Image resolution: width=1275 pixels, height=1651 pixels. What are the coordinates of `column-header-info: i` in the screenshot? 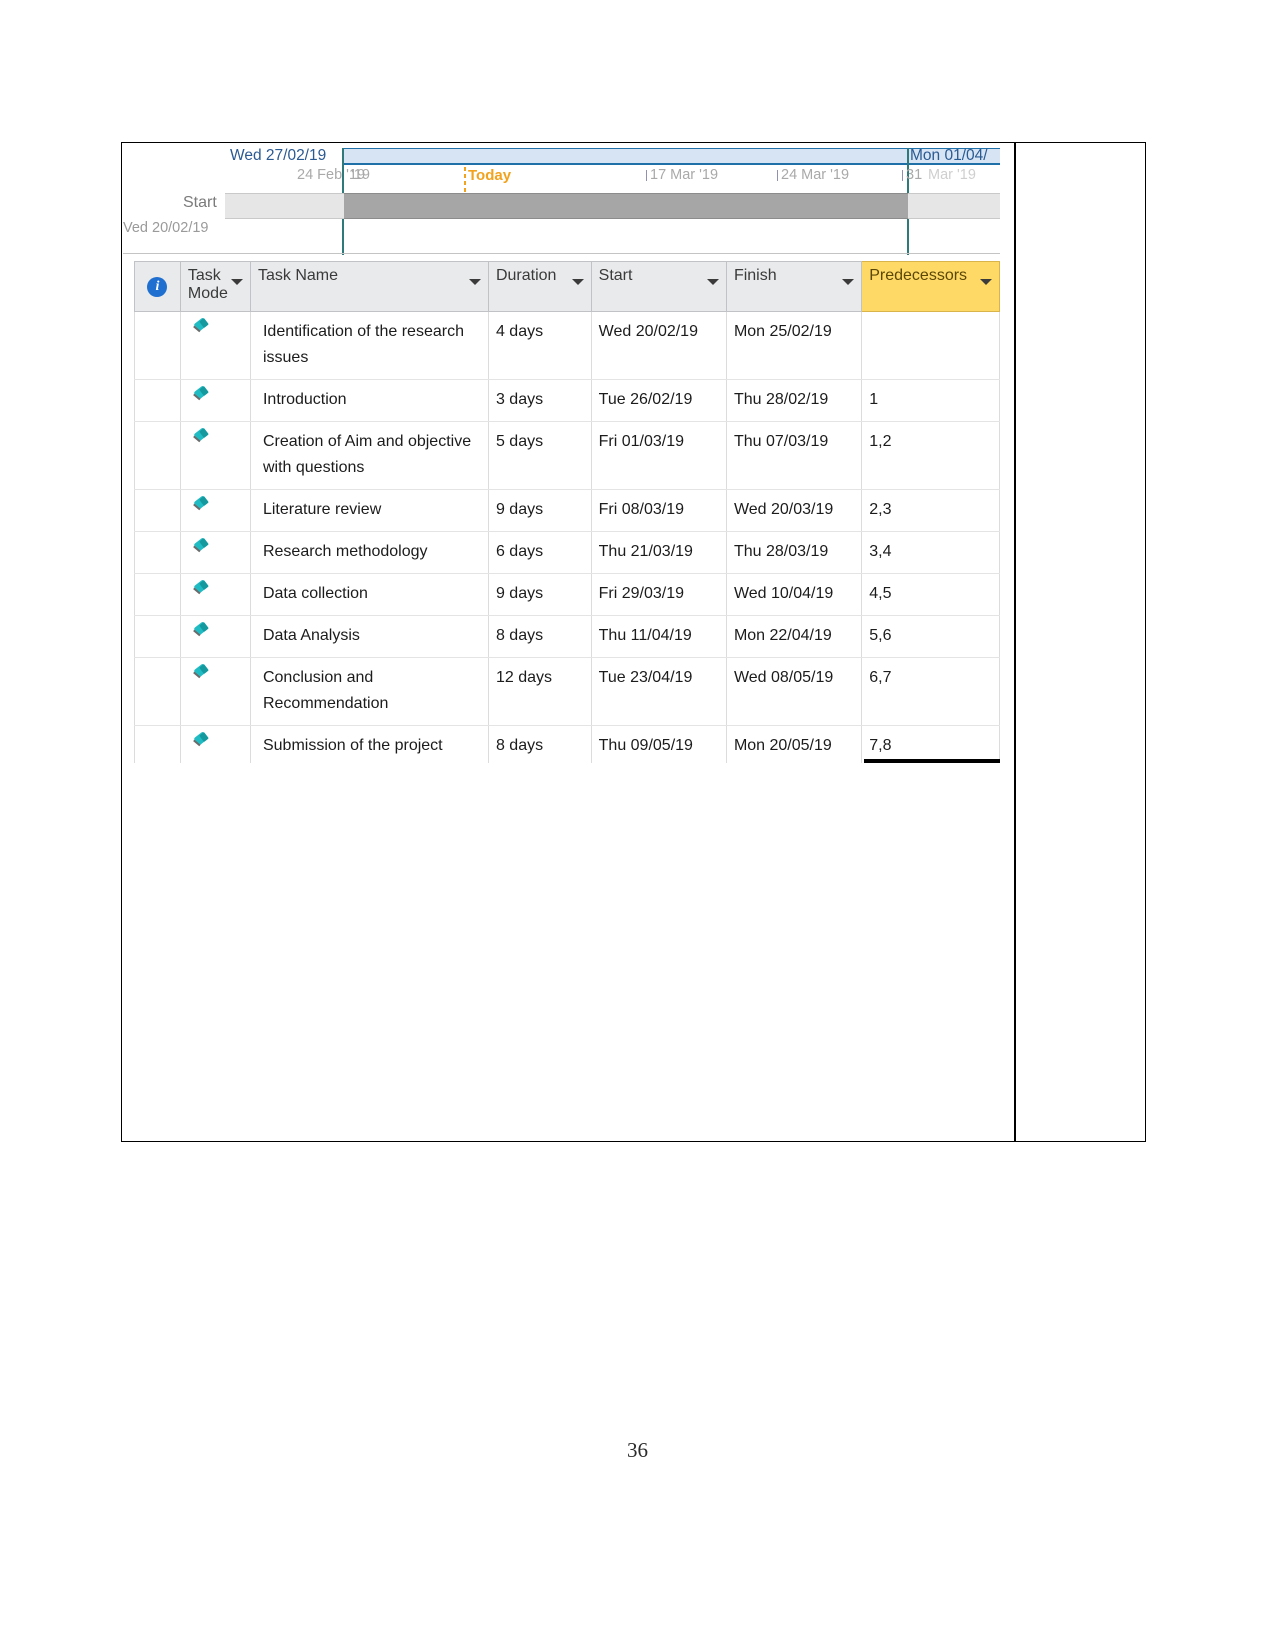 It's located at (157, 286).